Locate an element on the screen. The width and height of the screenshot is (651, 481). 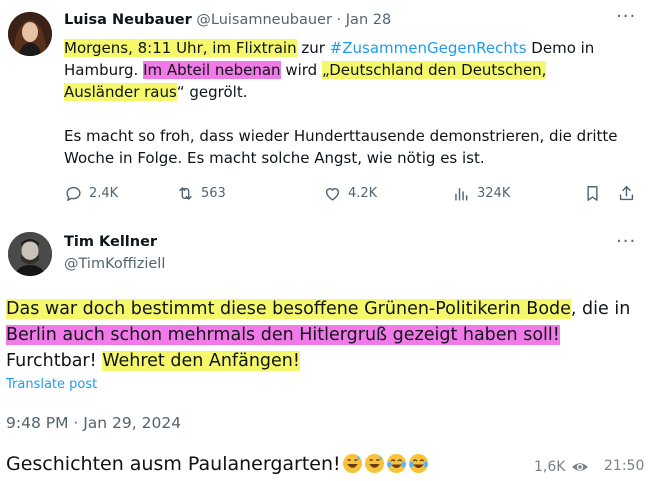
tweet2-text-part: , die in is located at coordinates (600, 309).